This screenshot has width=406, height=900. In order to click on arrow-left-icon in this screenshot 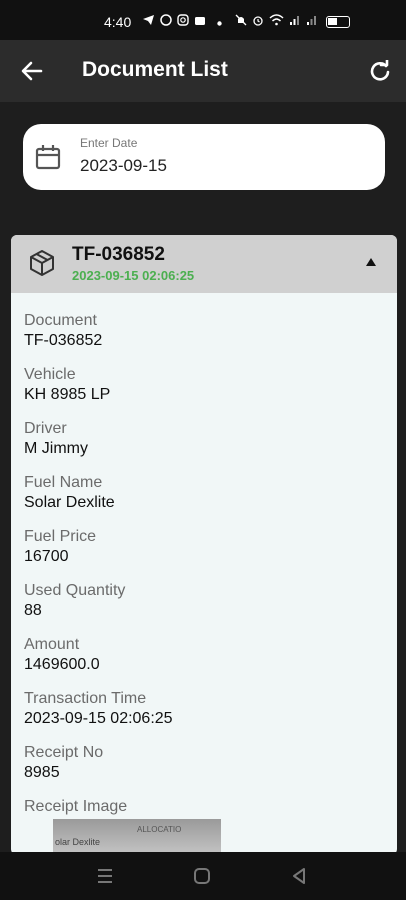, I will do `click(32, 71)`.